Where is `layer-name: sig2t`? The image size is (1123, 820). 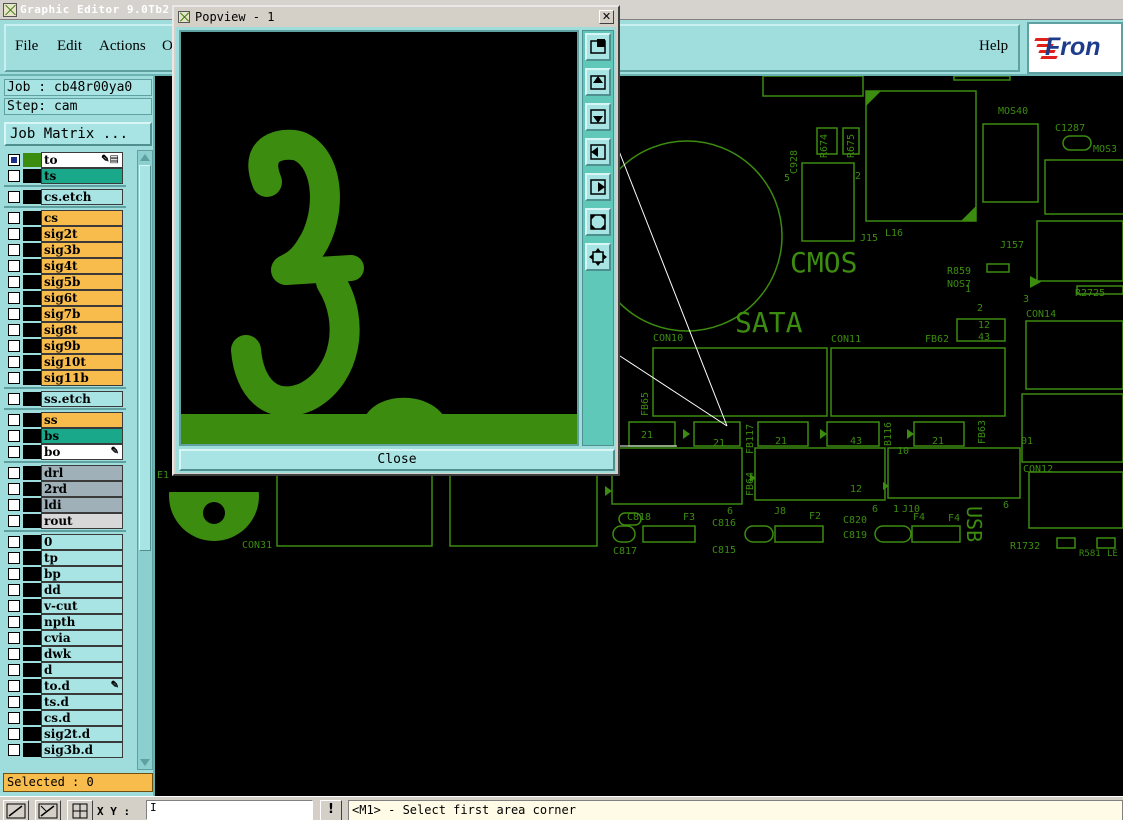 layer-name: sig2t is located at coordinates (82, 234).